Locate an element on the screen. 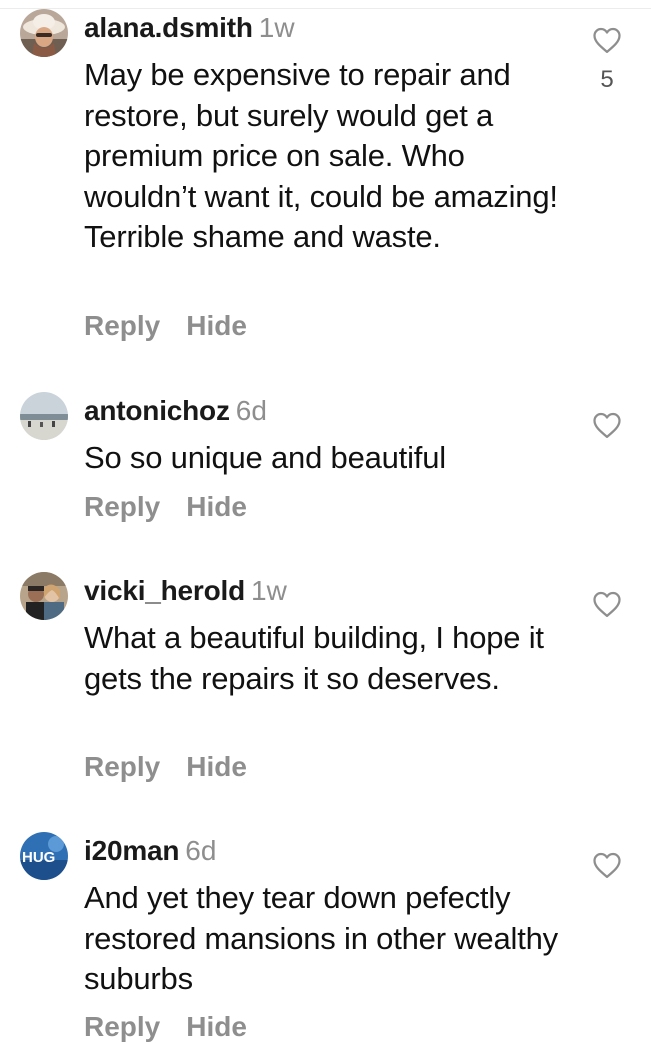 The image size is (651, 1044). username-link: antonichoz is located at coordinates (157, 410).